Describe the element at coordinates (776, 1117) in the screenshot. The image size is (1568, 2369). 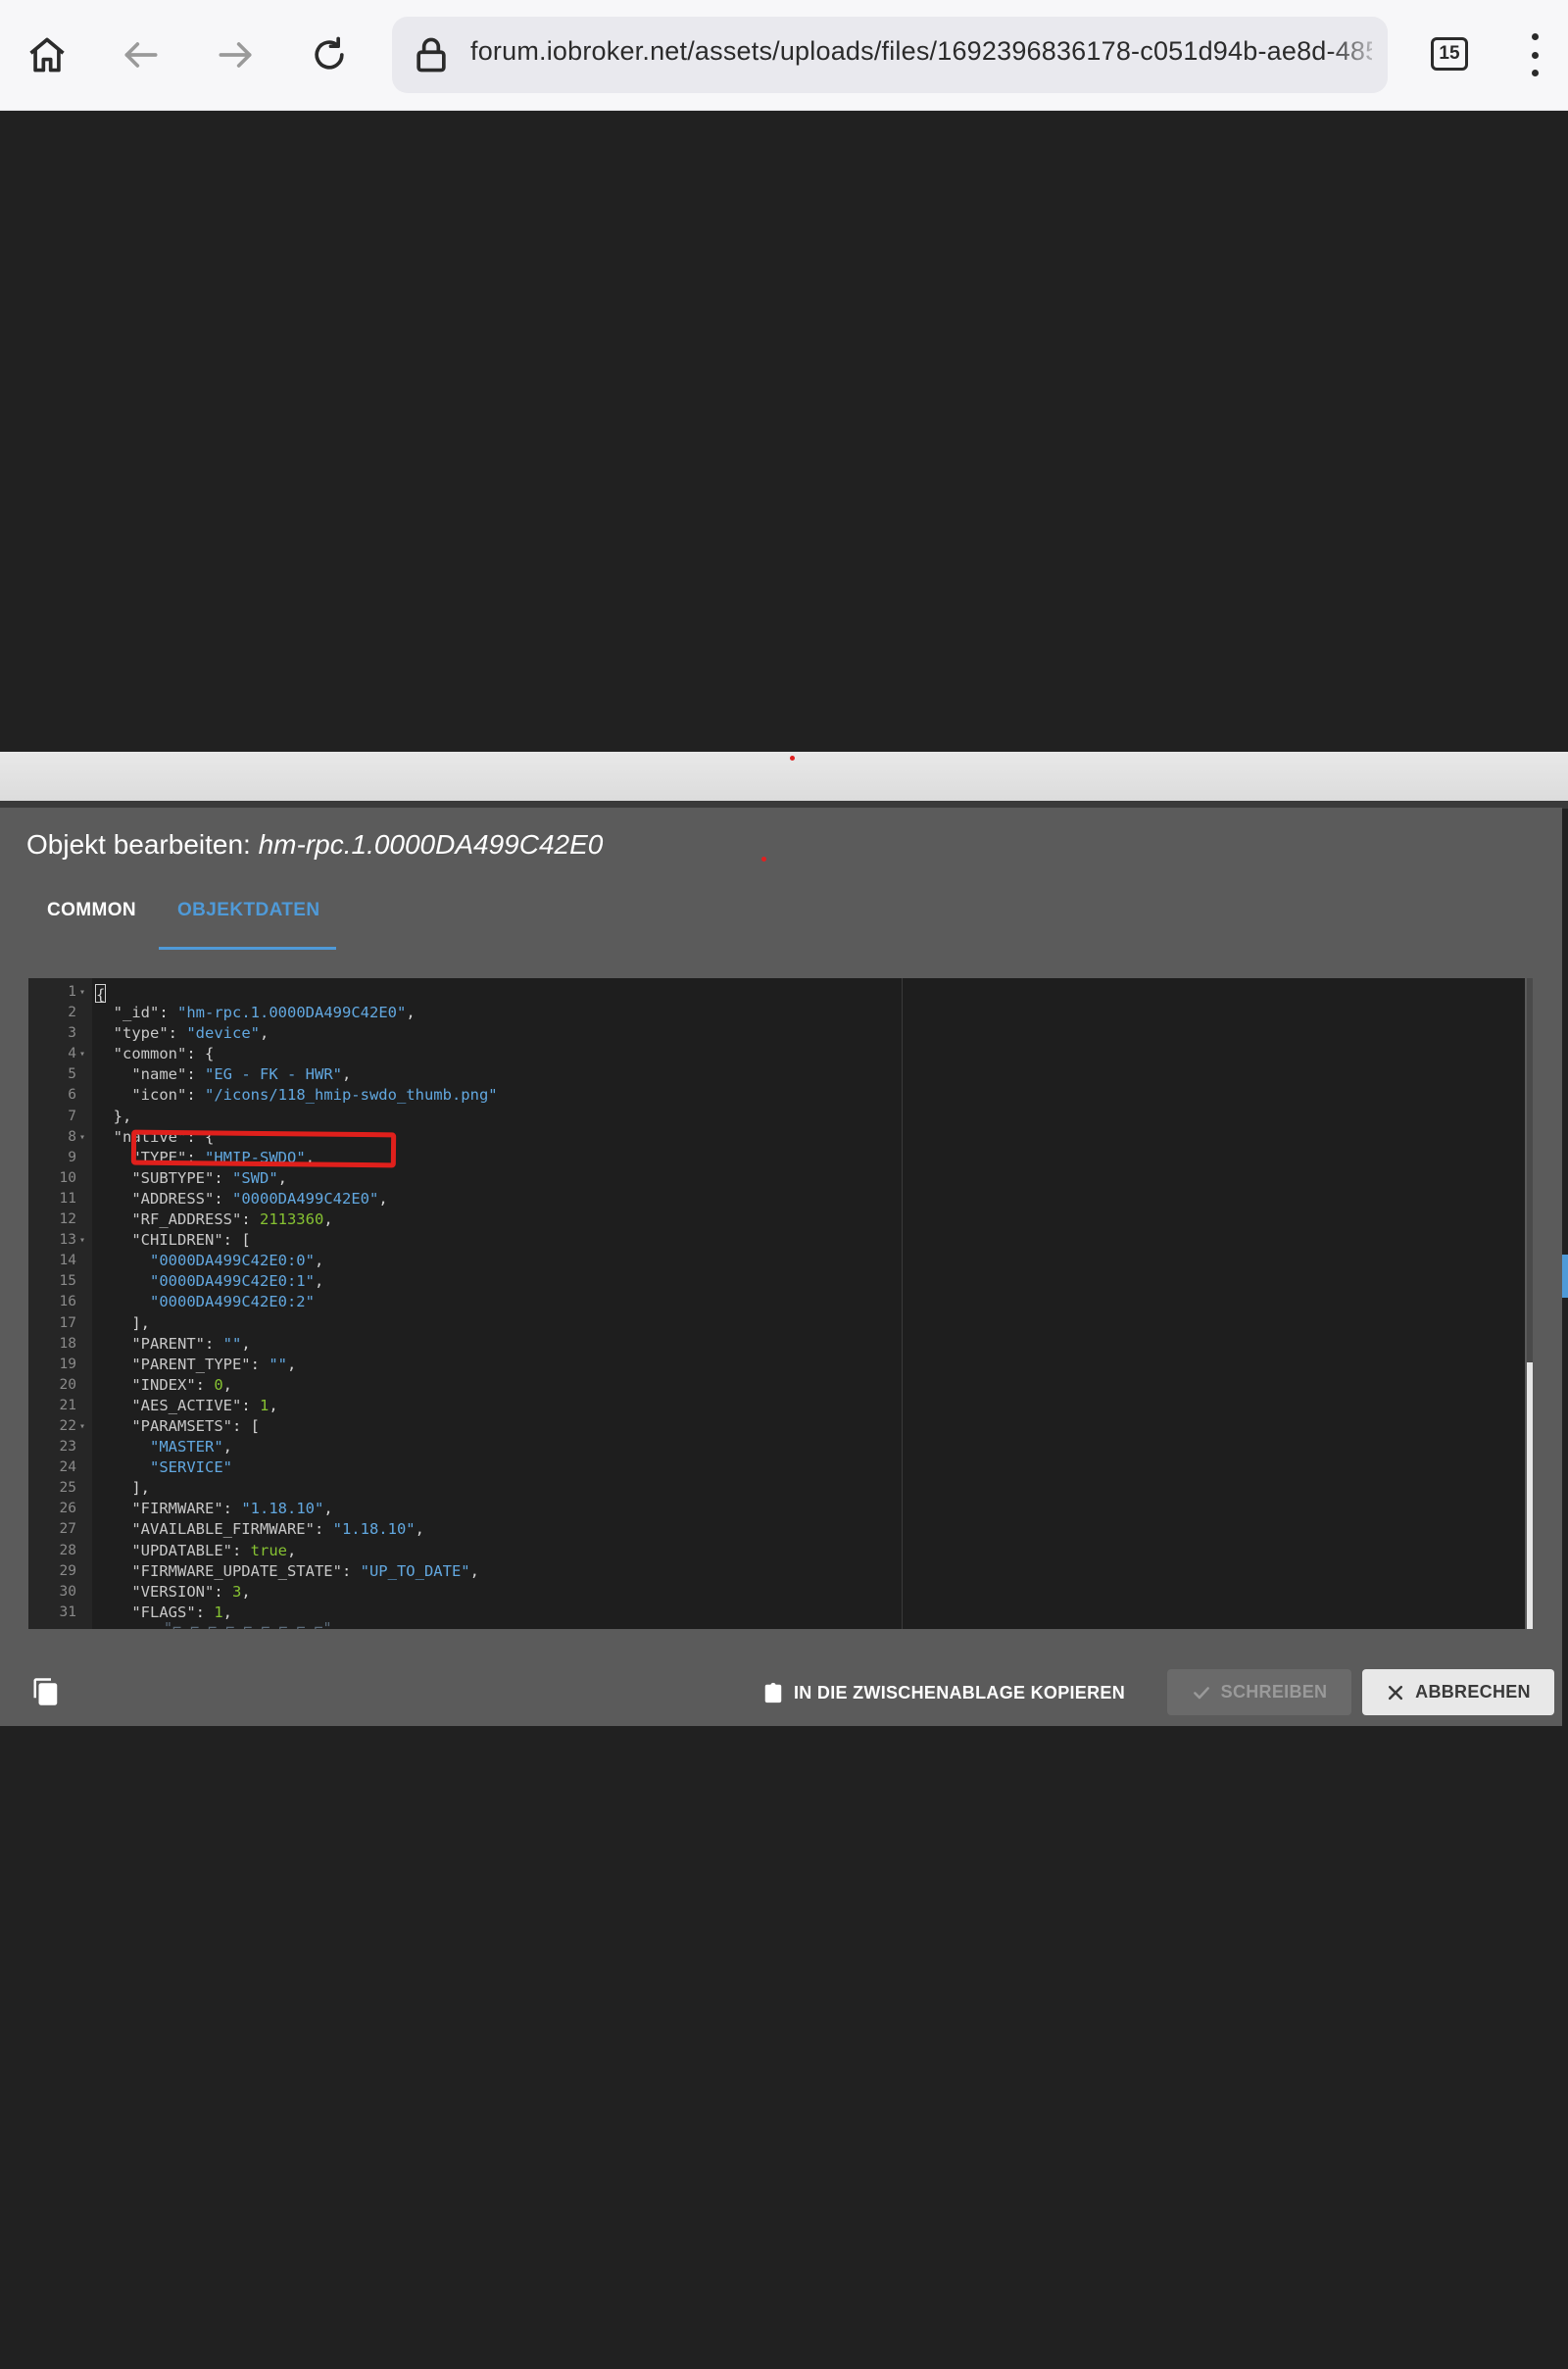
I see `code-line: 7 },` at that location.